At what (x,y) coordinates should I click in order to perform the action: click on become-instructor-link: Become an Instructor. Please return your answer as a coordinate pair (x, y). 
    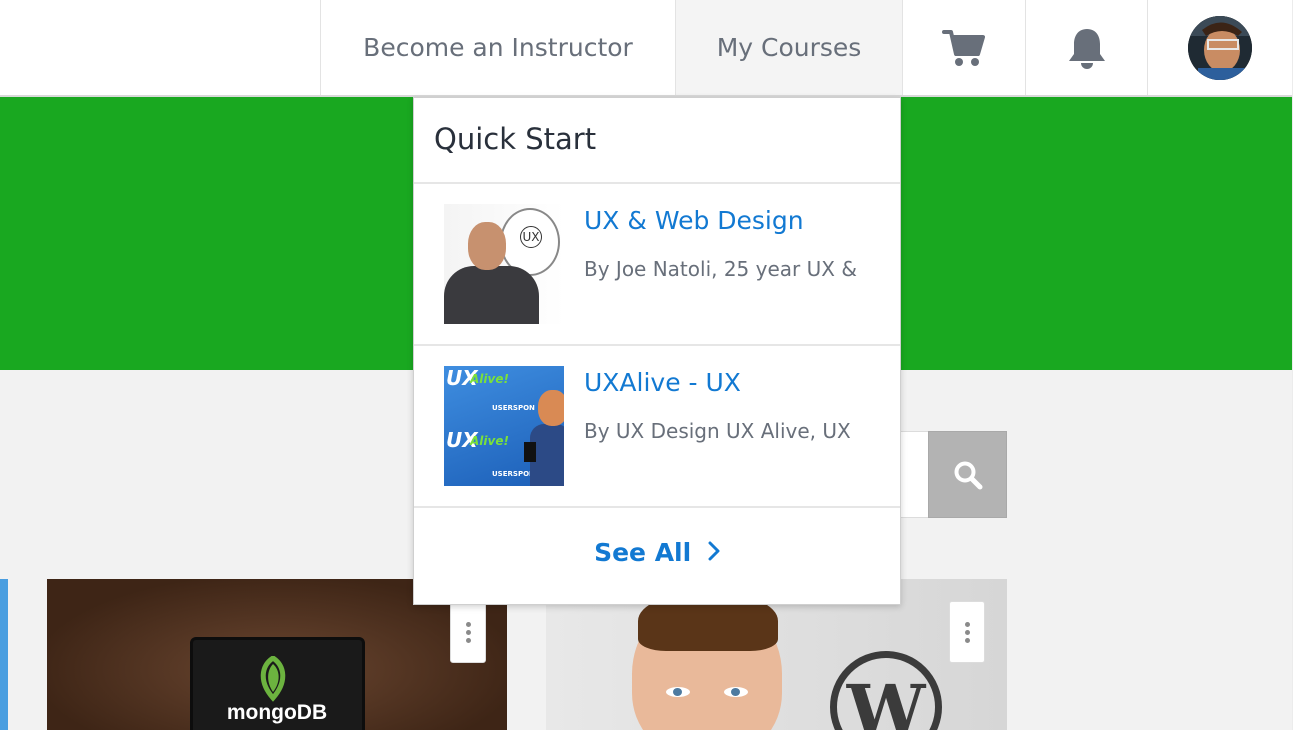
    Looking at the image, I should click on (497, 47).